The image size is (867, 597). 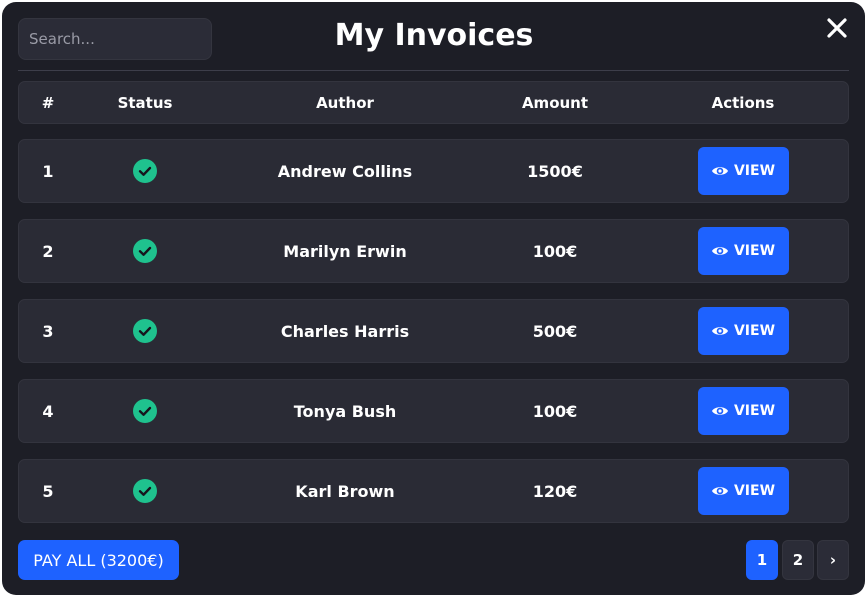 What do you see at coordinates (433, 70) in the screenshot?
I see `header-divider` at bounding box center [433, 70].